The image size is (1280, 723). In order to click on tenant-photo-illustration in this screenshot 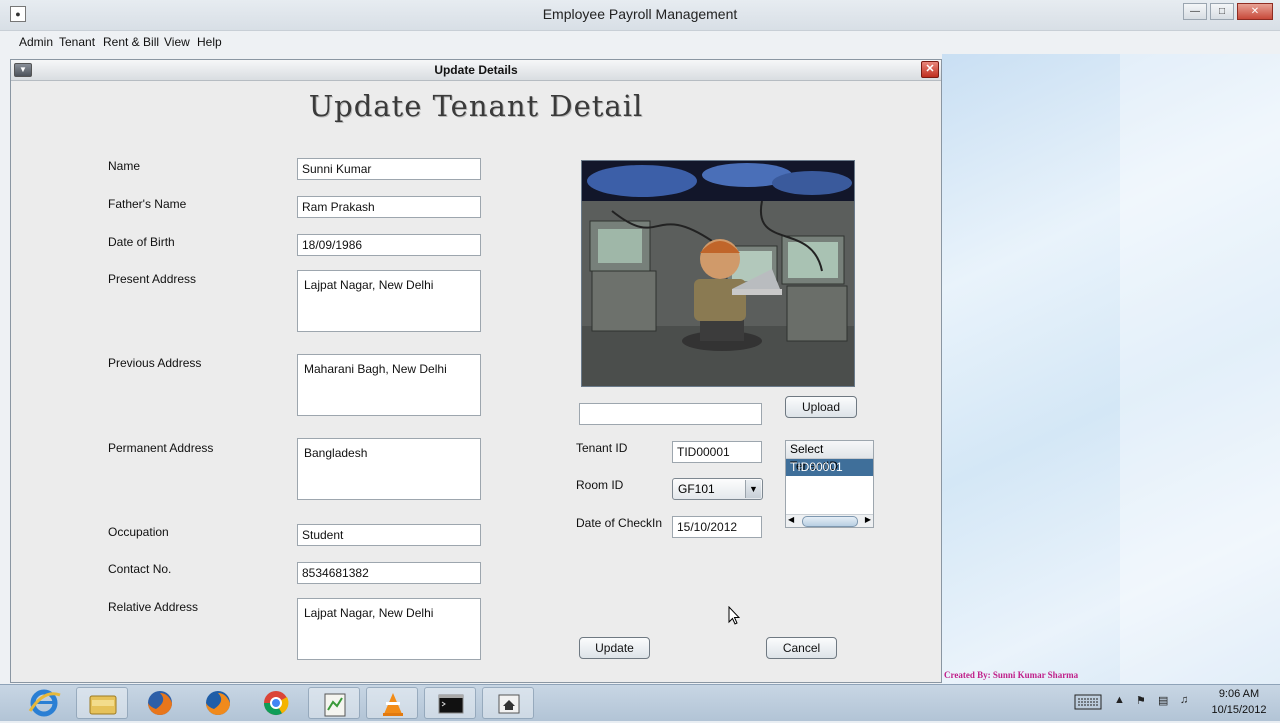, I will do `click(718, 273)`.